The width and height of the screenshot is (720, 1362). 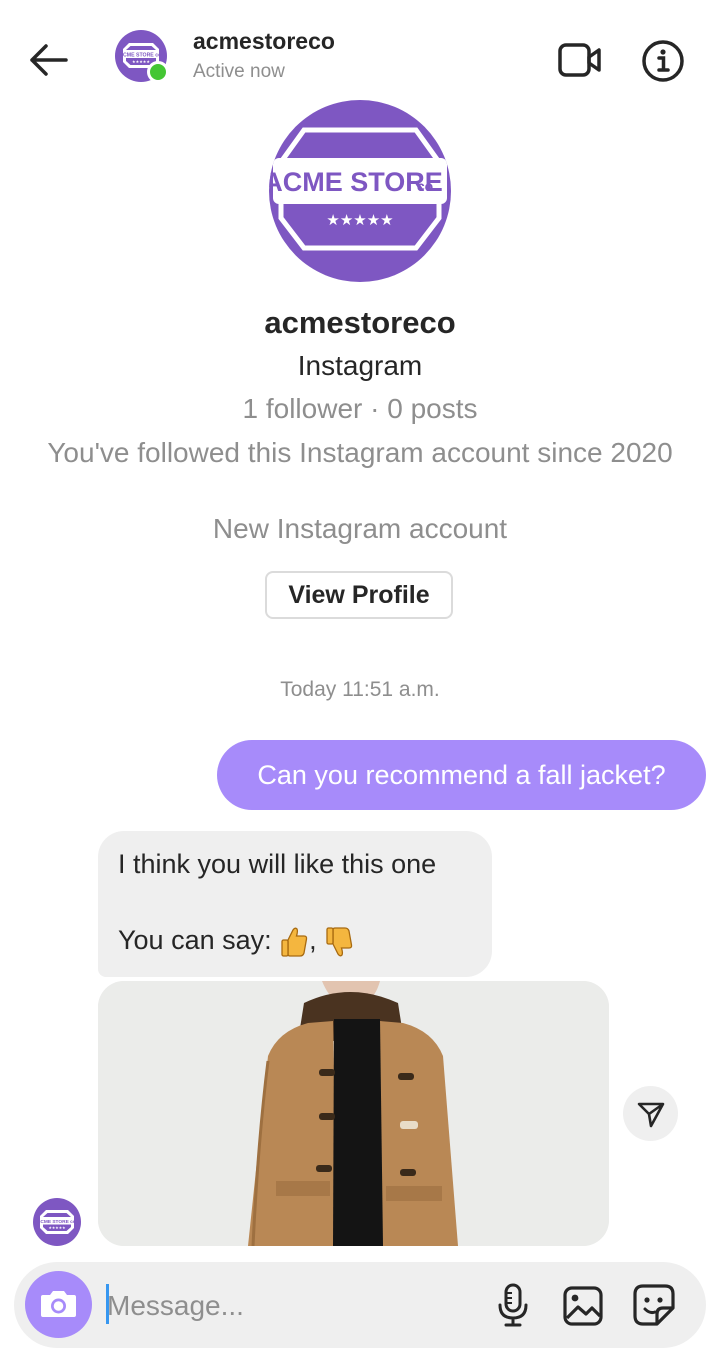 I want to click on info-icon, so click(x=663, y=61).